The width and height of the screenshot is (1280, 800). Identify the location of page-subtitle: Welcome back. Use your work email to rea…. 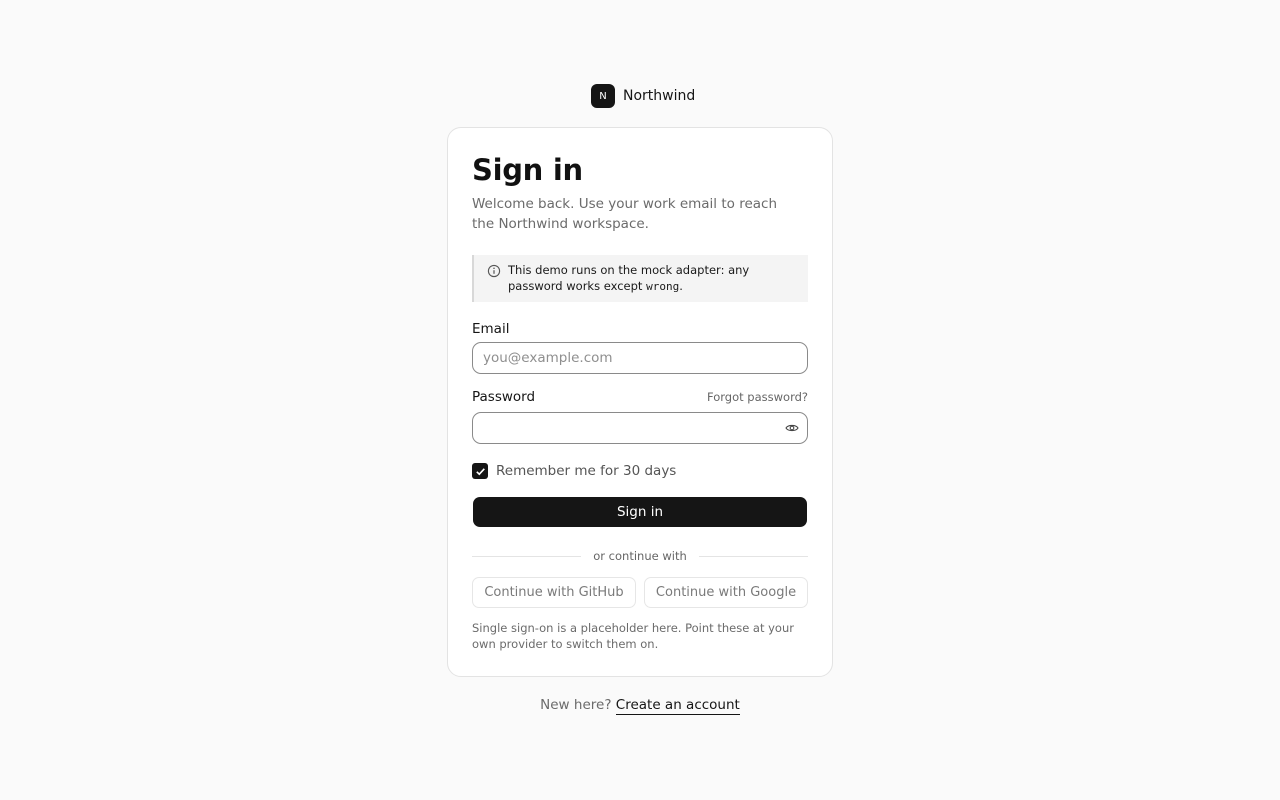
(625, 214).